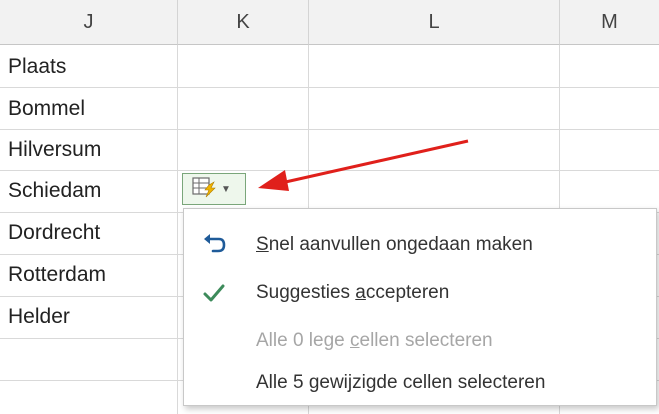  Describe the element at coordinates (363, 165) in the screenshot. I see `annotation-arrow` at that location.